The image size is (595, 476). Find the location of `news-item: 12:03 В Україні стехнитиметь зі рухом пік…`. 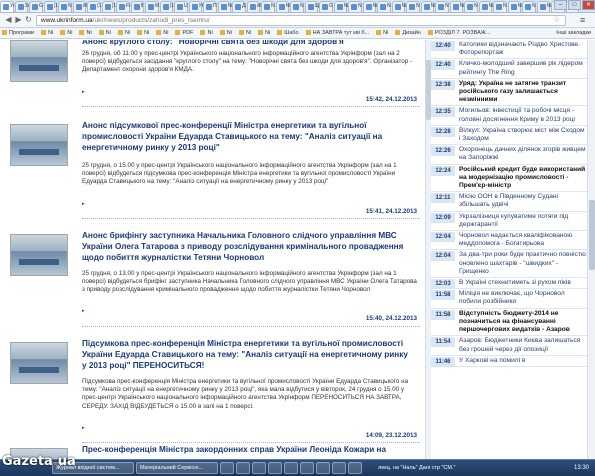

news-item: 12:03 В Україні стехнитиметь зі рухом пік… is located at coordinates (509, 284).